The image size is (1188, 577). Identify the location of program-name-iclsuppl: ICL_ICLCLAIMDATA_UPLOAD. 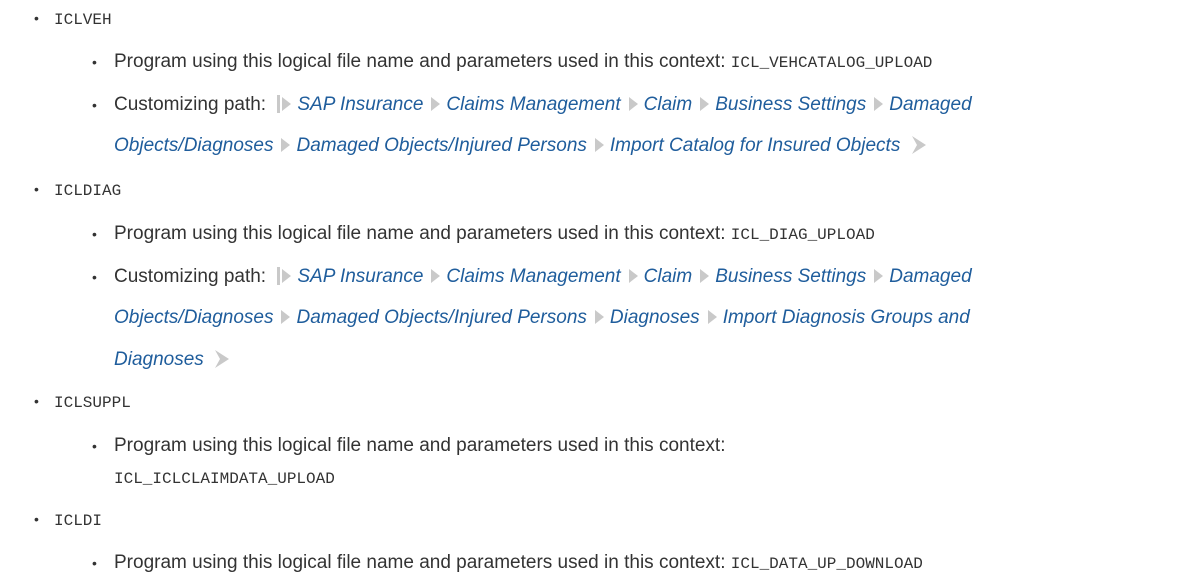
(224, 479).